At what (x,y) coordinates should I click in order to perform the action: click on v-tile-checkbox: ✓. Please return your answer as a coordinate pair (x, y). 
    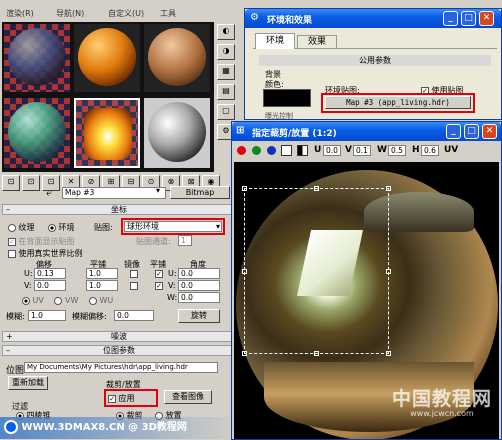
    Looking at the image, I should click on (159, 286).